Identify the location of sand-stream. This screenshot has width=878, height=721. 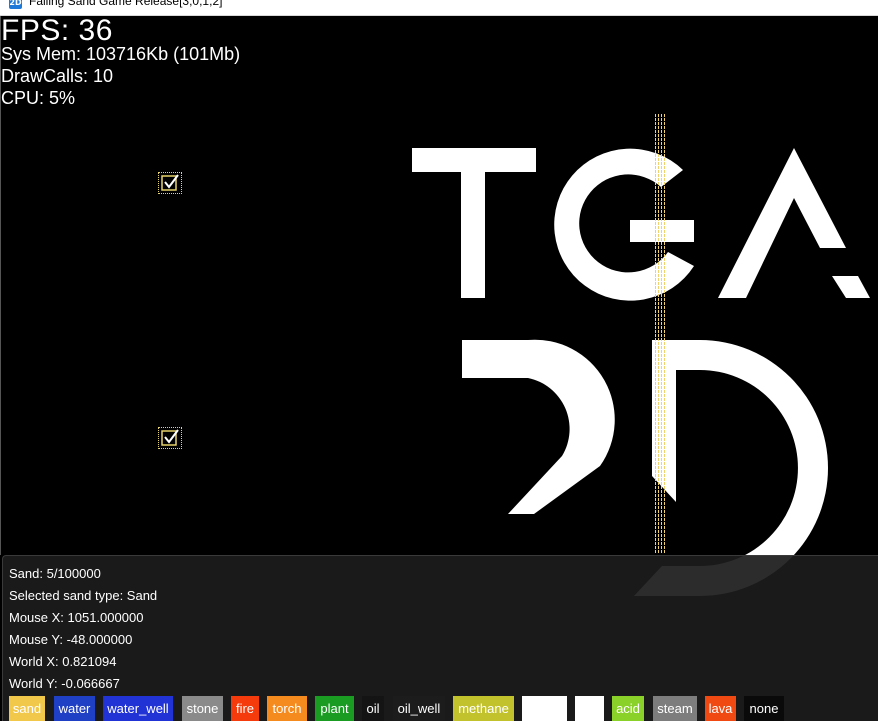
(660, 334).